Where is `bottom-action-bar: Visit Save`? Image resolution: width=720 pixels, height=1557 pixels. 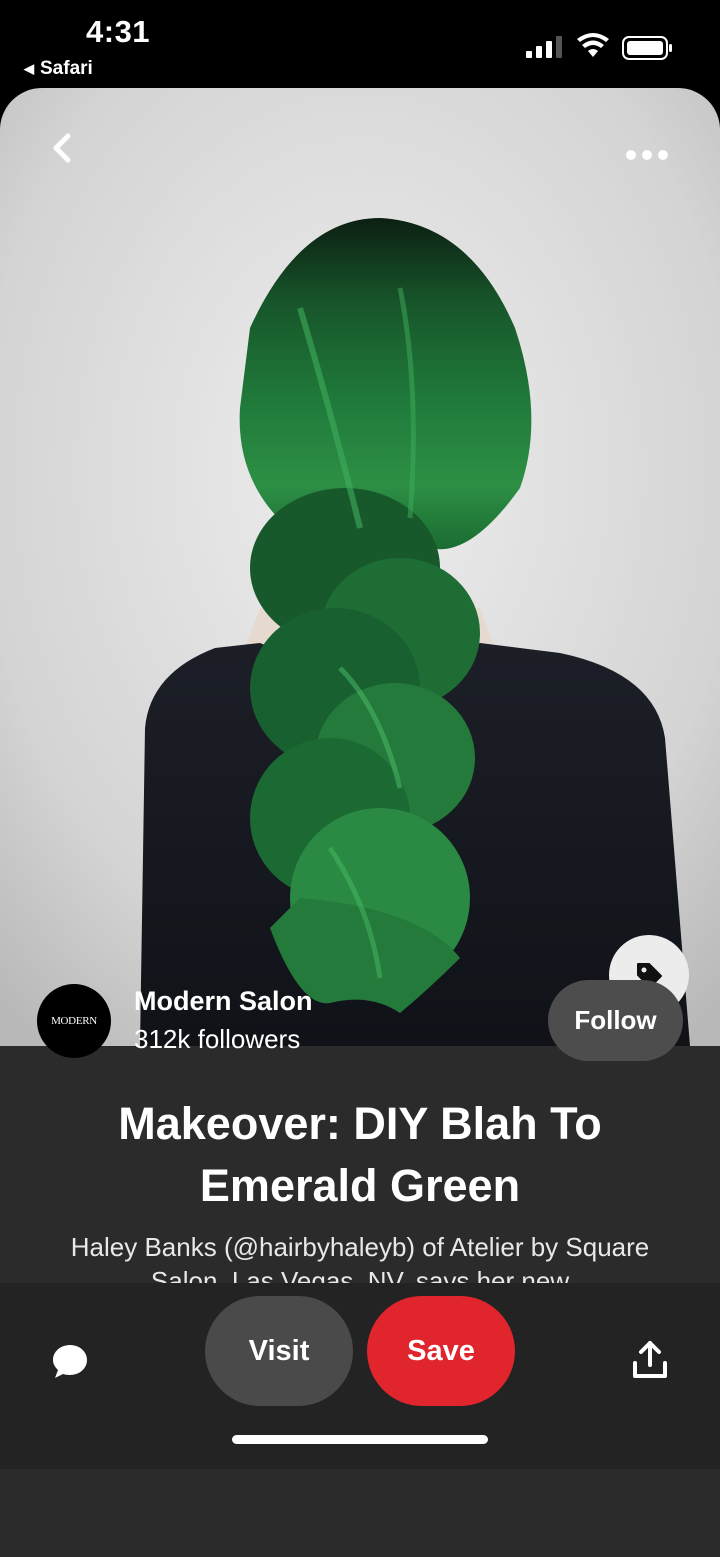 bottom-action-bar: Visit Save is located at coordinates (360, 1376).